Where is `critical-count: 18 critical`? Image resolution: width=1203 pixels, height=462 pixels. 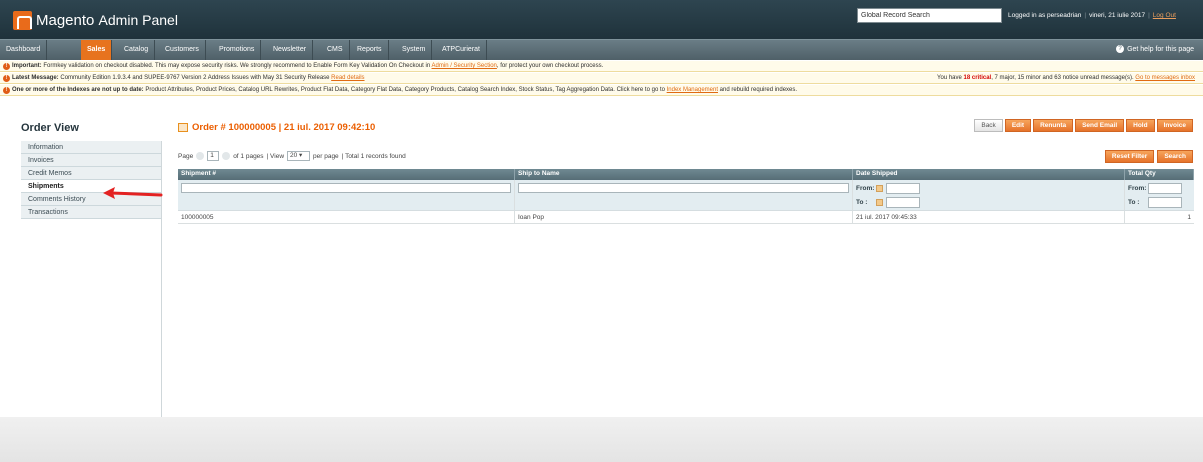 critical-count: 18 critical is located at coordinates (977, 78).